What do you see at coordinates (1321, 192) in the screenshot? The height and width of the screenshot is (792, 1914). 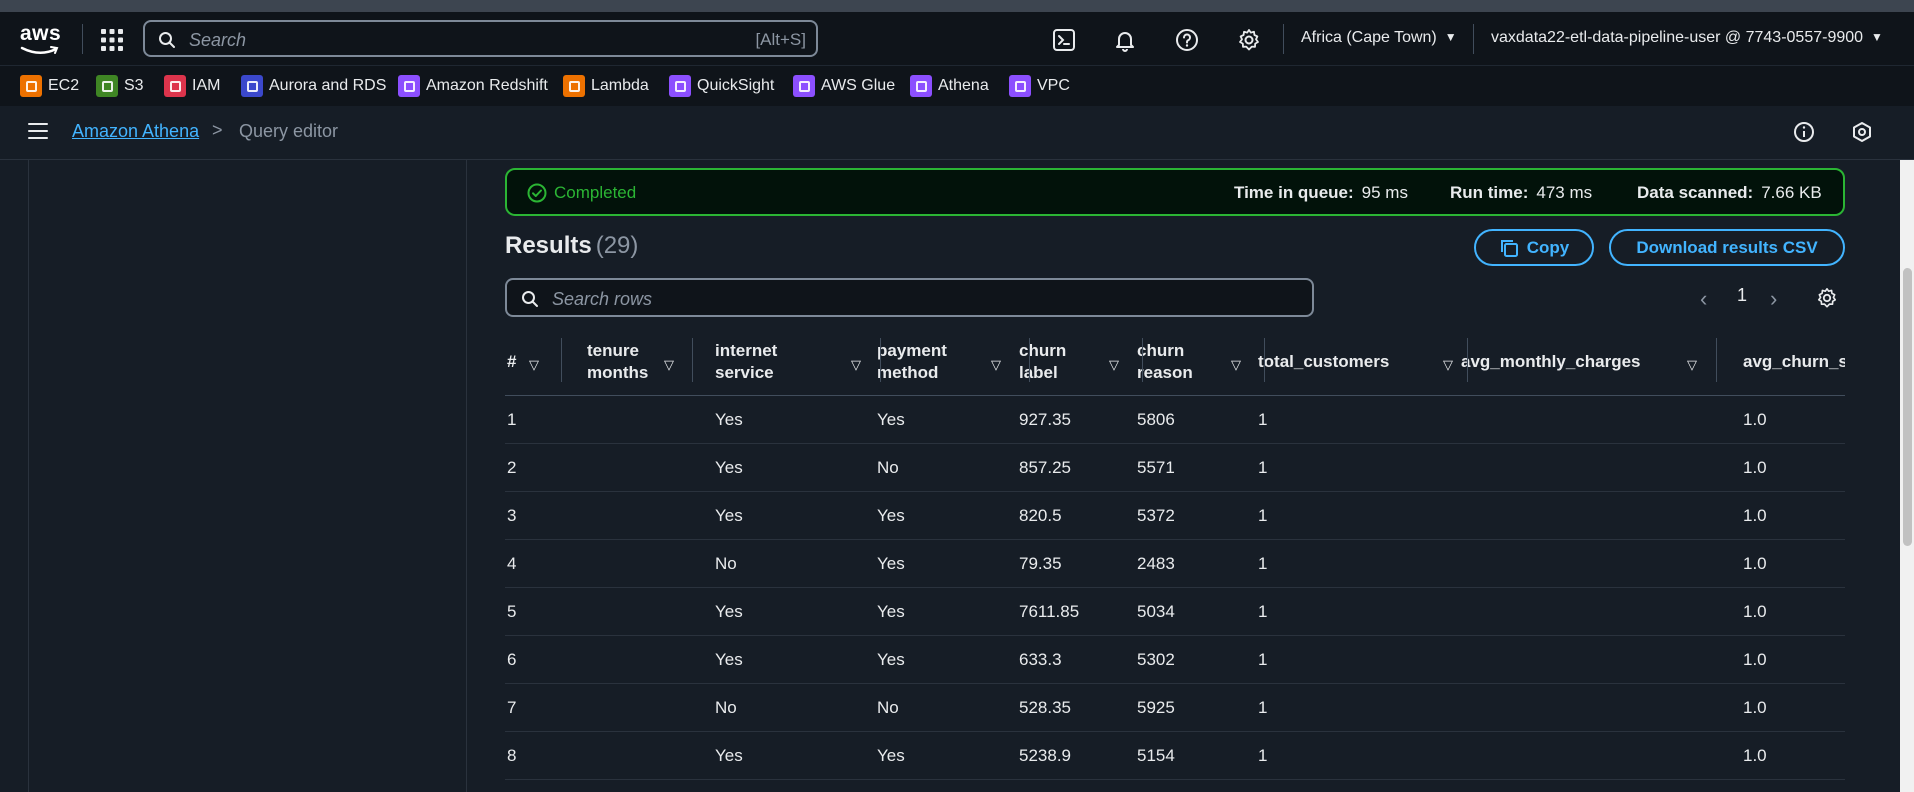 I see `time-in-queue: Time in queue: 95 ms` at bounding box center [1321, 192].